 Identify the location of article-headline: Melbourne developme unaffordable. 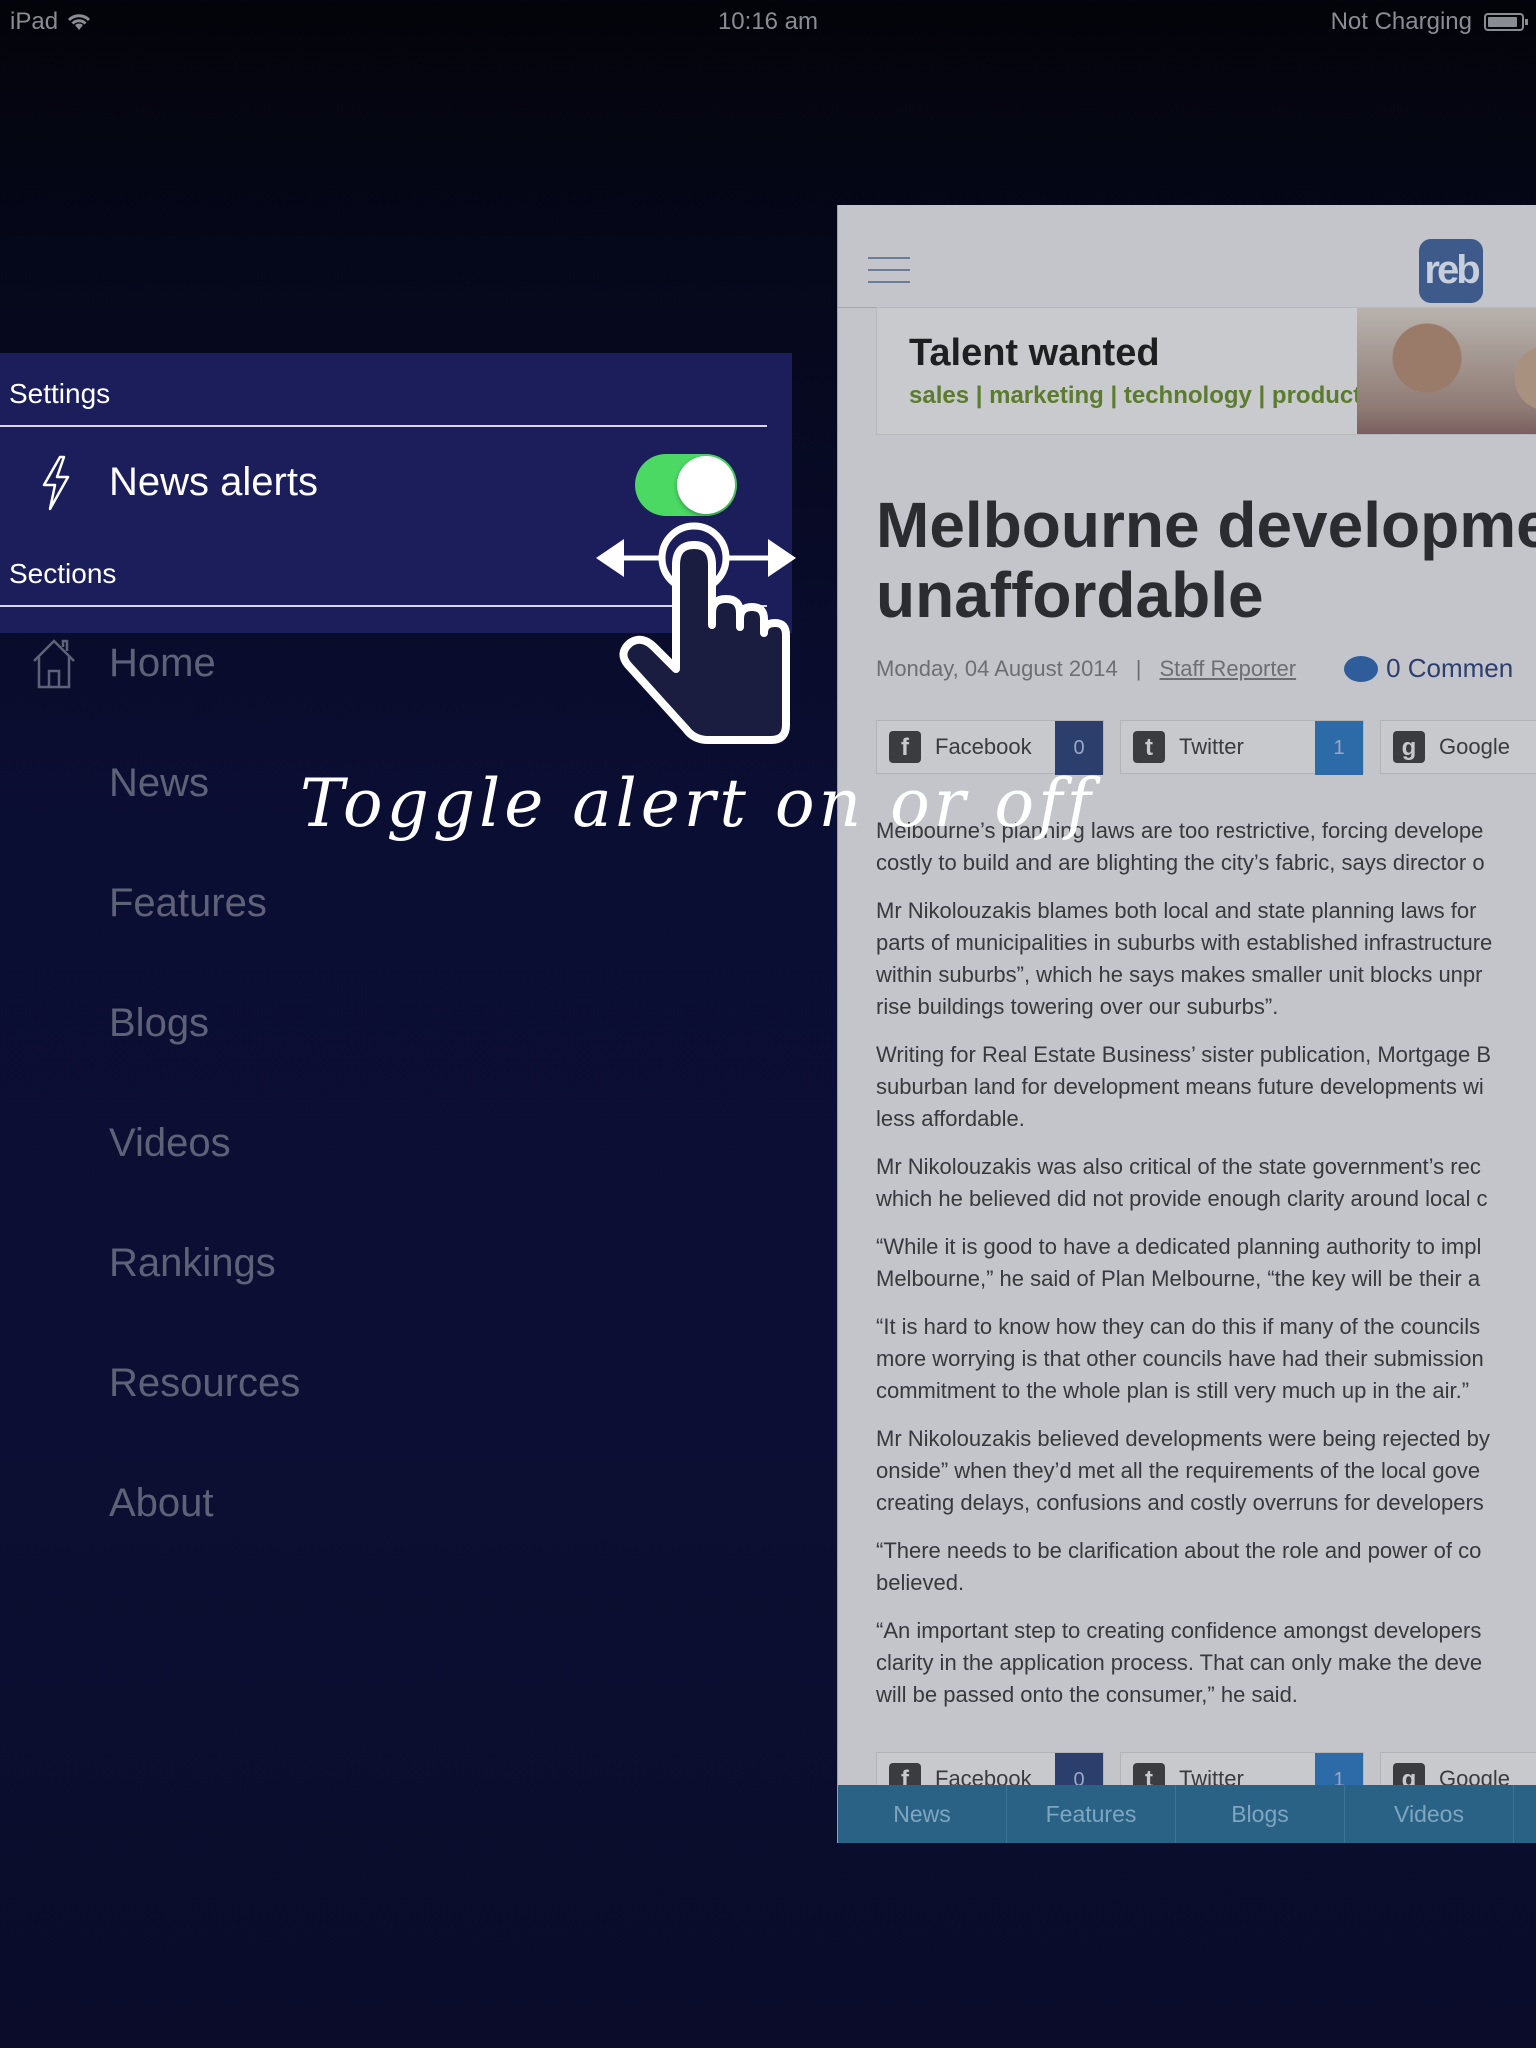
(1206, 560).